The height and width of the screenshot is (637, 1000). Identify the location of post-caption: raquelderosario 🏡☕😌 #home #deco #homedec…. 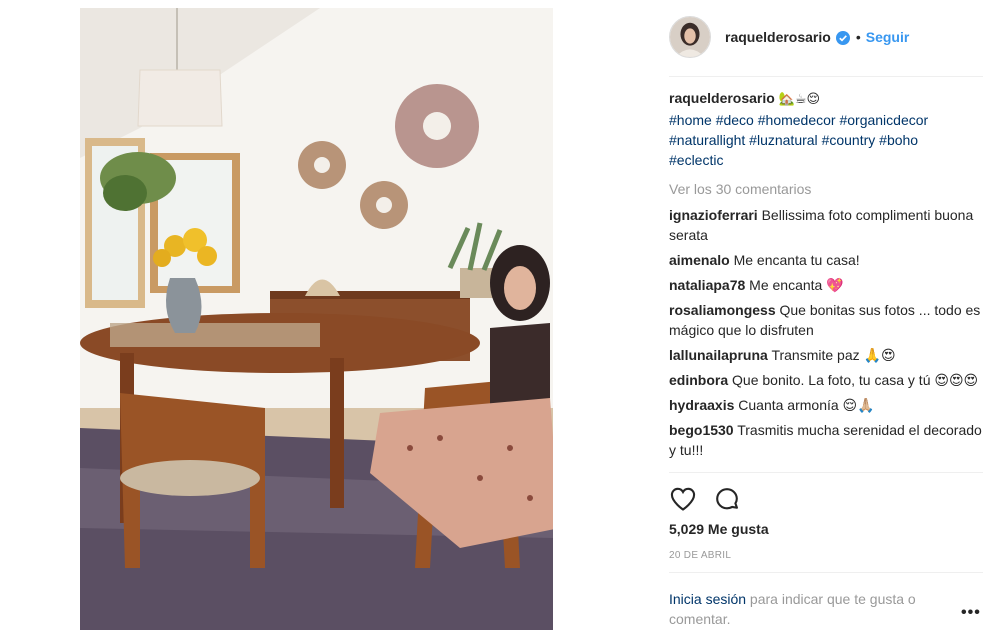
(826, 129).